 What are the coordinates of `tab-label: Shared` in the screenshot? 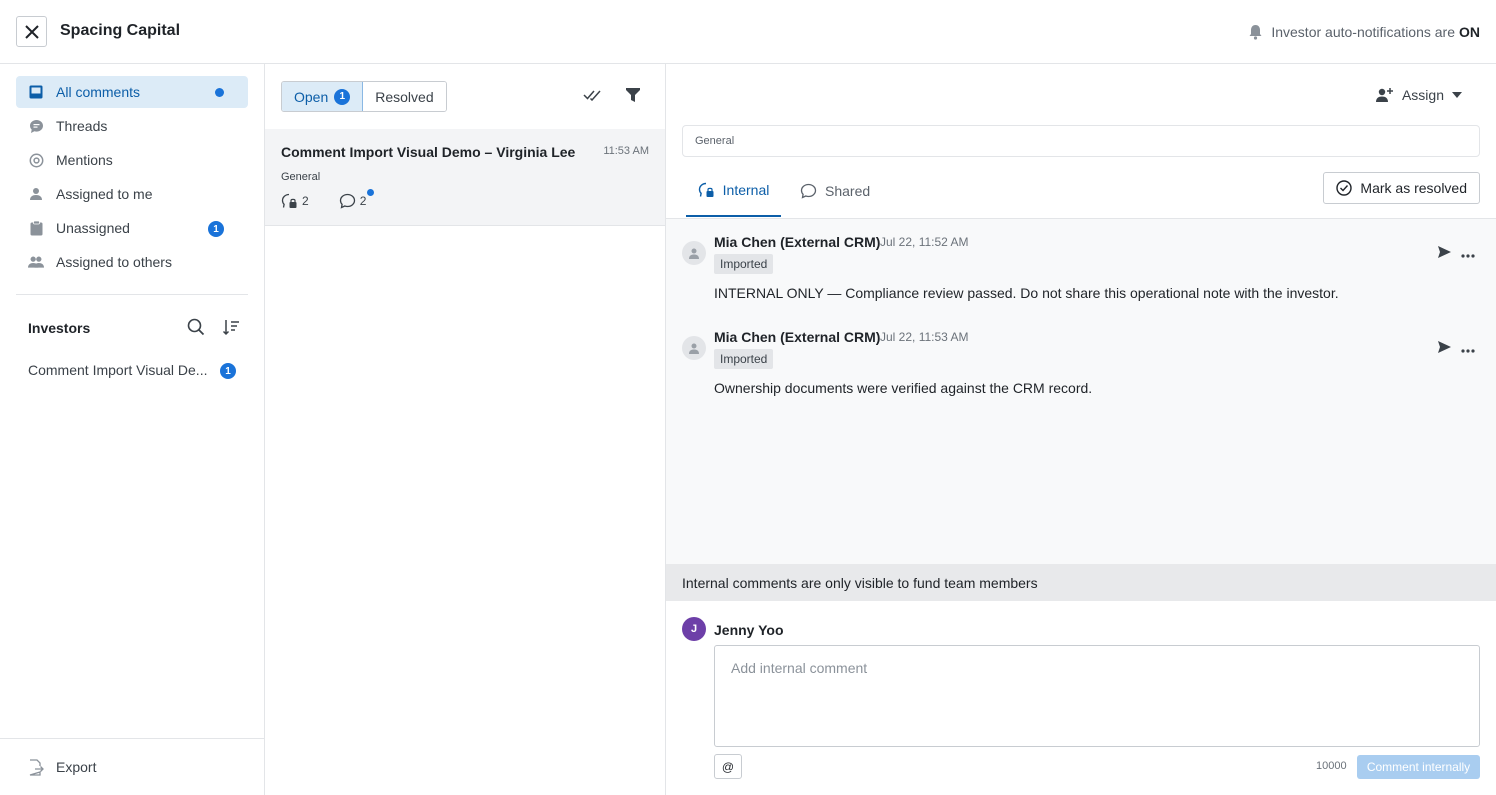 It's located at (848, 191).